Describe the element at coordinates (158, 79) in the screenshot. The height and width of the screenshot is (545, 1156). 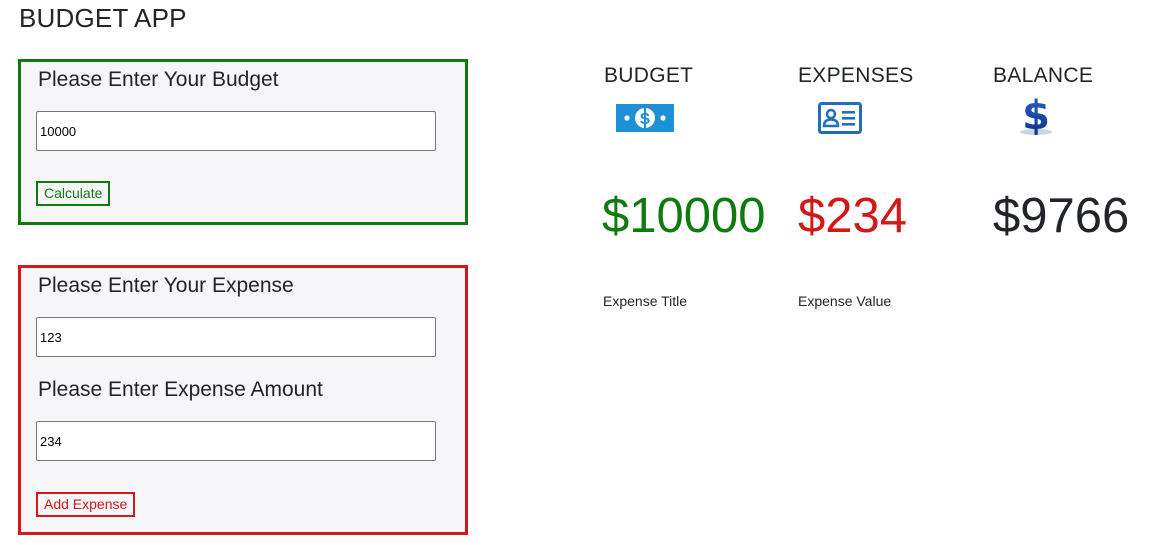
I see `budget-label: Please Enter Your Budget` at that location.